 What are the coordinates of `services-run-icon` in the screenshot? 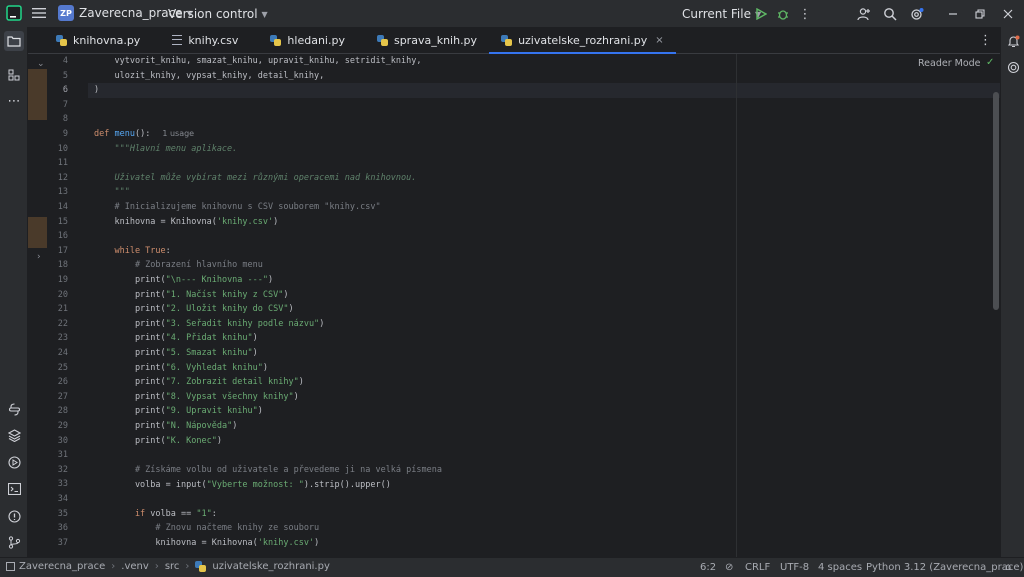 It's located at (14, 462).